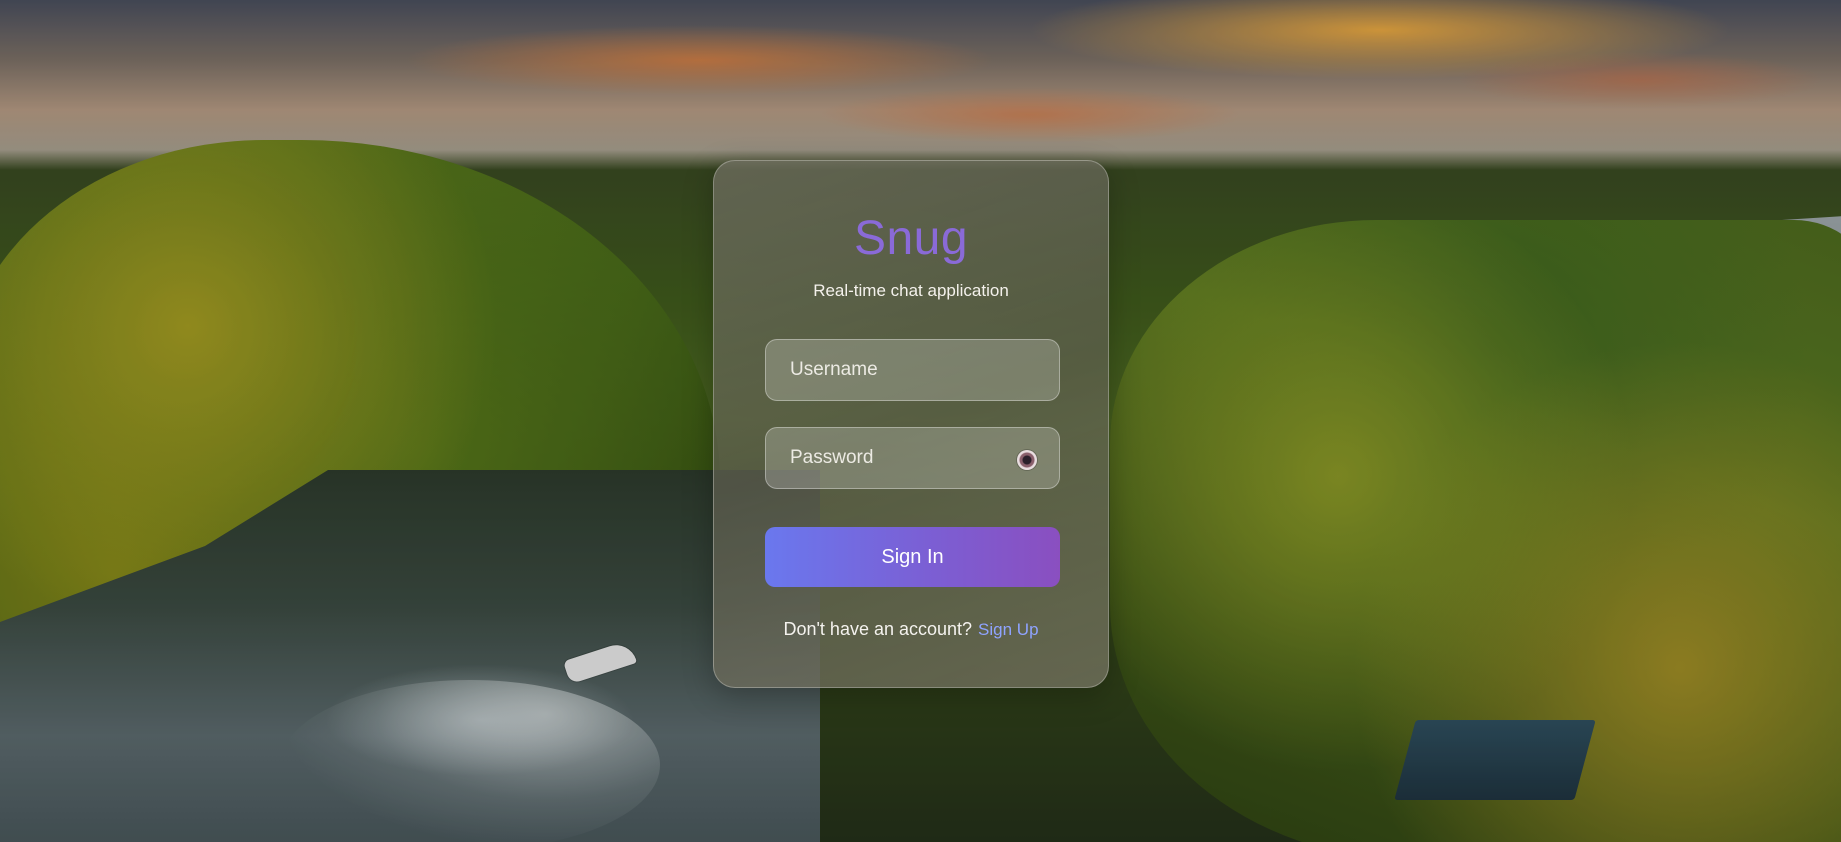 The height and width of the screenshot is (842, 1841). I want to click on username-field, so click(912, 370).